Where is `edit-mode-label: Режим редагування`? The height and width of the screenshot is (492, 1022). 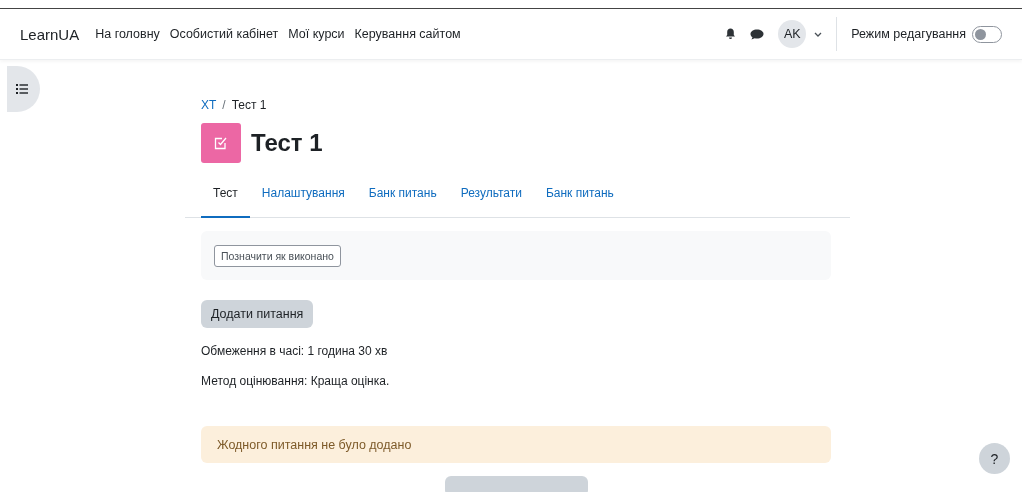 edit-mode-label: Режим редагування is located at coordinates (908, 34).